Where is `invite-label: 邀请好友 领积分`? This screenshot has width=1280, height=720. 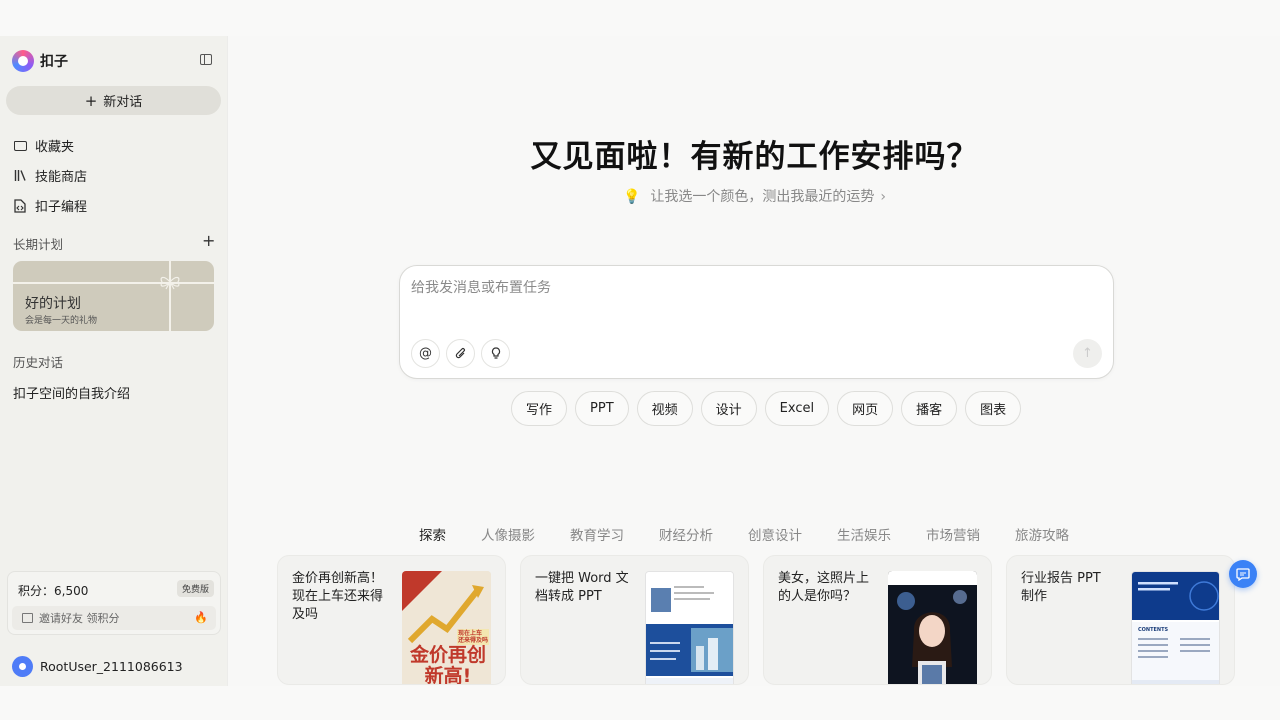
invite-label: 邀请好友 领积分 is located at coordinates (79, 618).